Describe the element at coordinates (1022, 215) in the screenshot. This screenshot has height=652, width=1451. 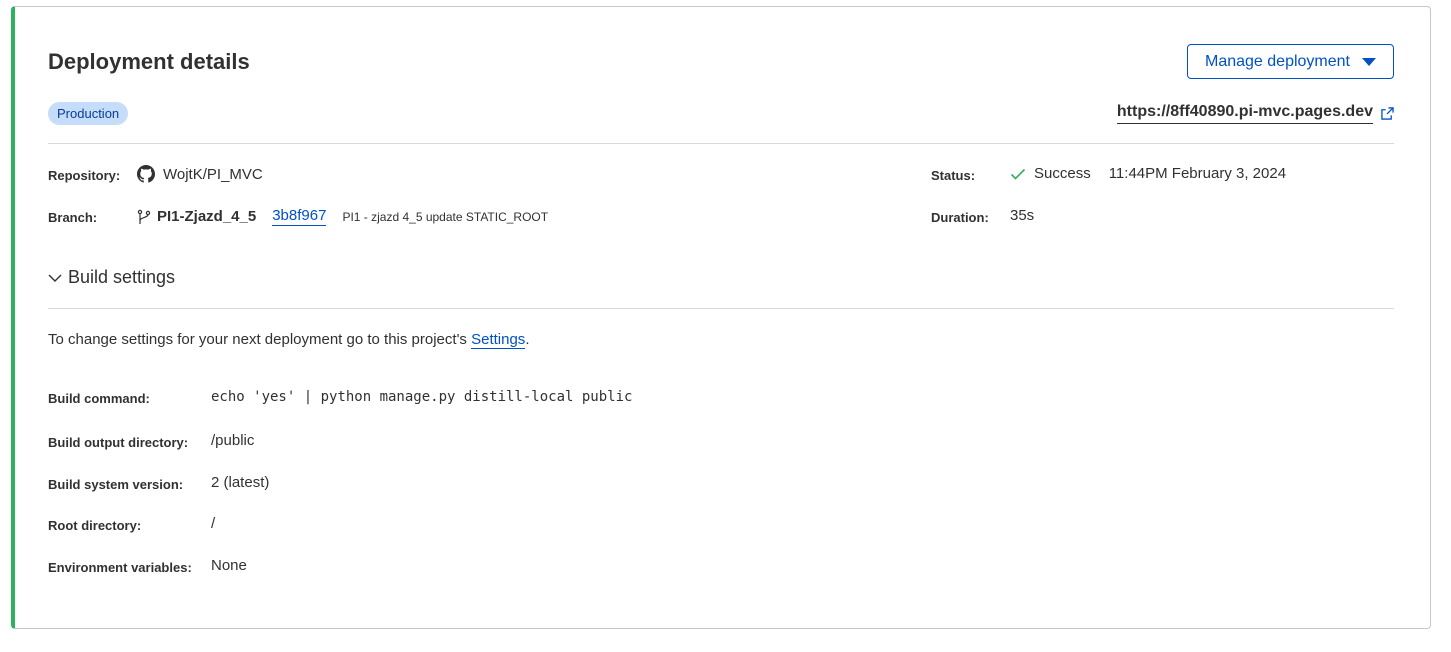
I see `duration-value: 35s` at that location.